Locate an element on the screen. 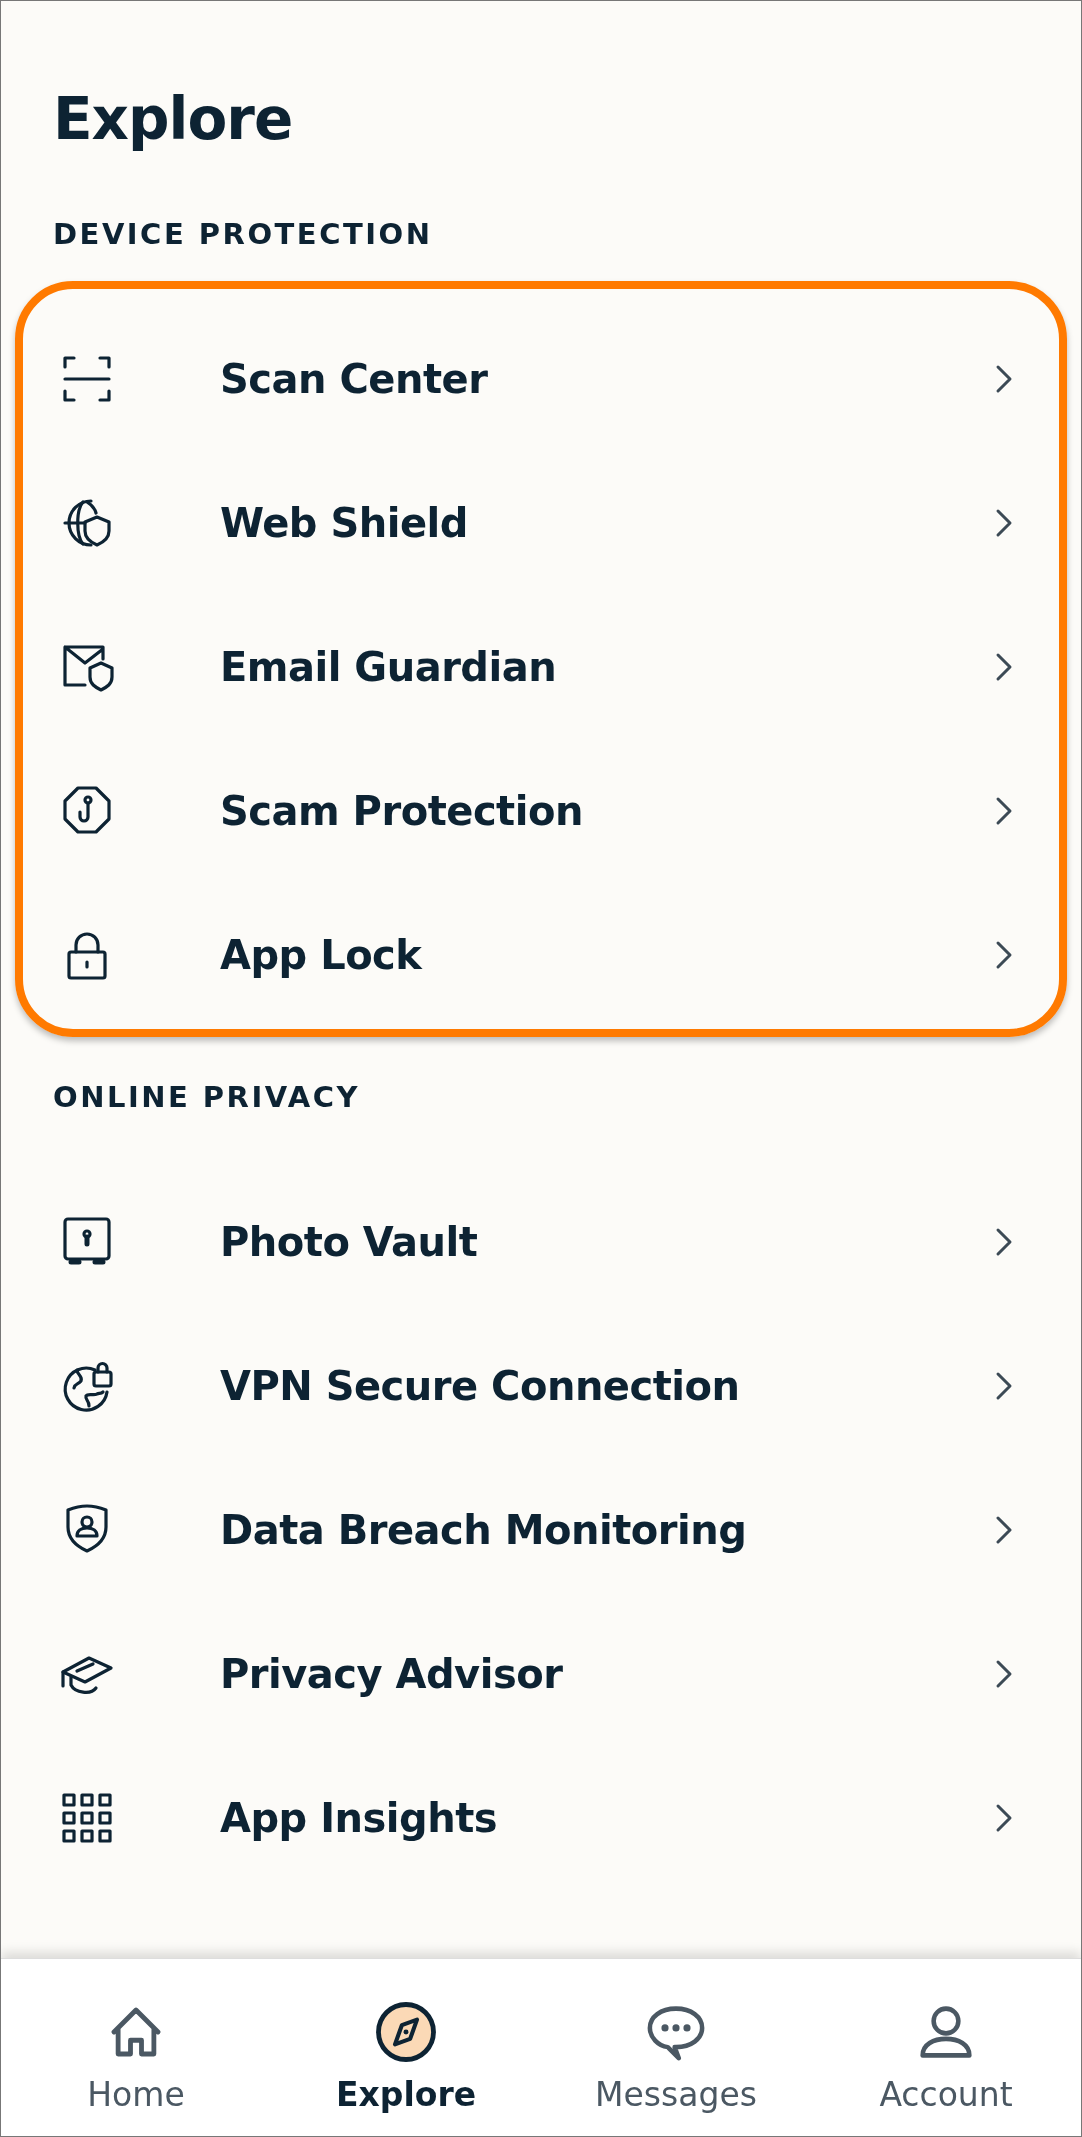 The height and width of the screenshot is (2137, 1082). feature-item: VPN Secure Connection is located at coordinates (541, 1386).